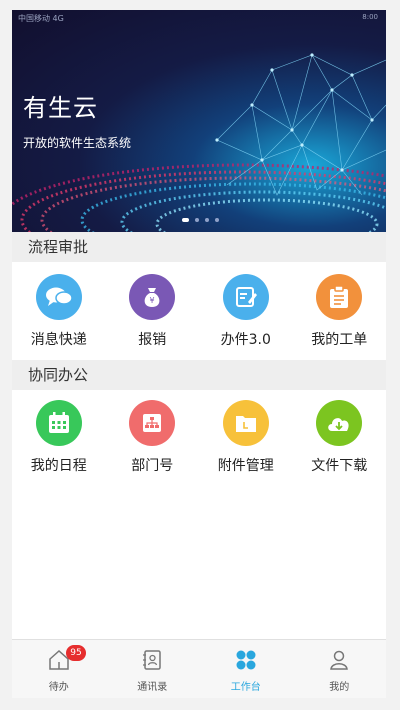 The height and width of the screenshot is (710, 400). What do you see at coordinates (152, 340) in the screenshot?
I see `app-label: 报销` at bounding box center [152, 340].